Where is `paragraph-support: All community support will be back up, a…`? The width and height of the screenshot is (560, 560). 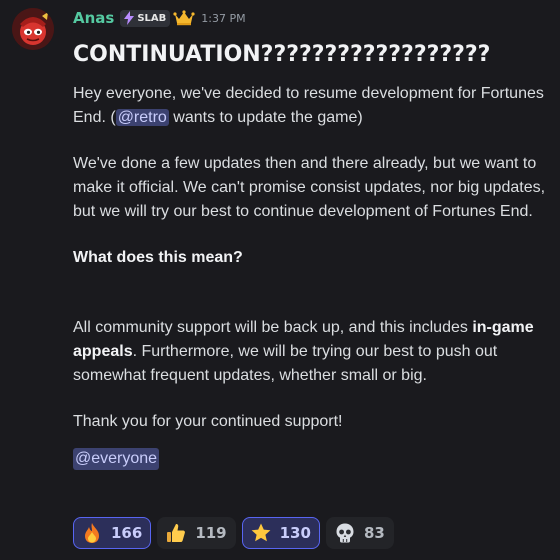
paragraph-support: All community support will be back up, a… is located at coordinates (313, 352).